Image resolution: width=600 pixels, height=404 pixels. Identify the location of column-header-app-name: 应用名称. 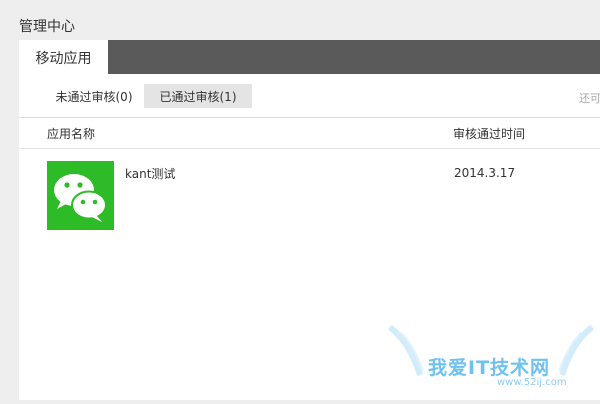
(71, 134).